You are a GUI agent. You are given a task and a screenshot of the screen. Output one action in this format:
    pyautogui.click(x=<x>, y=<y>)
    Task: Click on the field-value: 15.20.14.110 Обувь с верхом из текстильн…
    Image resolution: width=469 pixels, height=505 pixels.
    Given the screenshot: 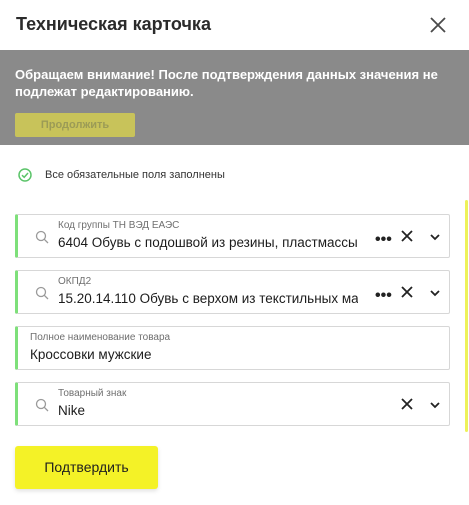 What is the action you would take?
    pyautogui.click(x=208, y=298)
    